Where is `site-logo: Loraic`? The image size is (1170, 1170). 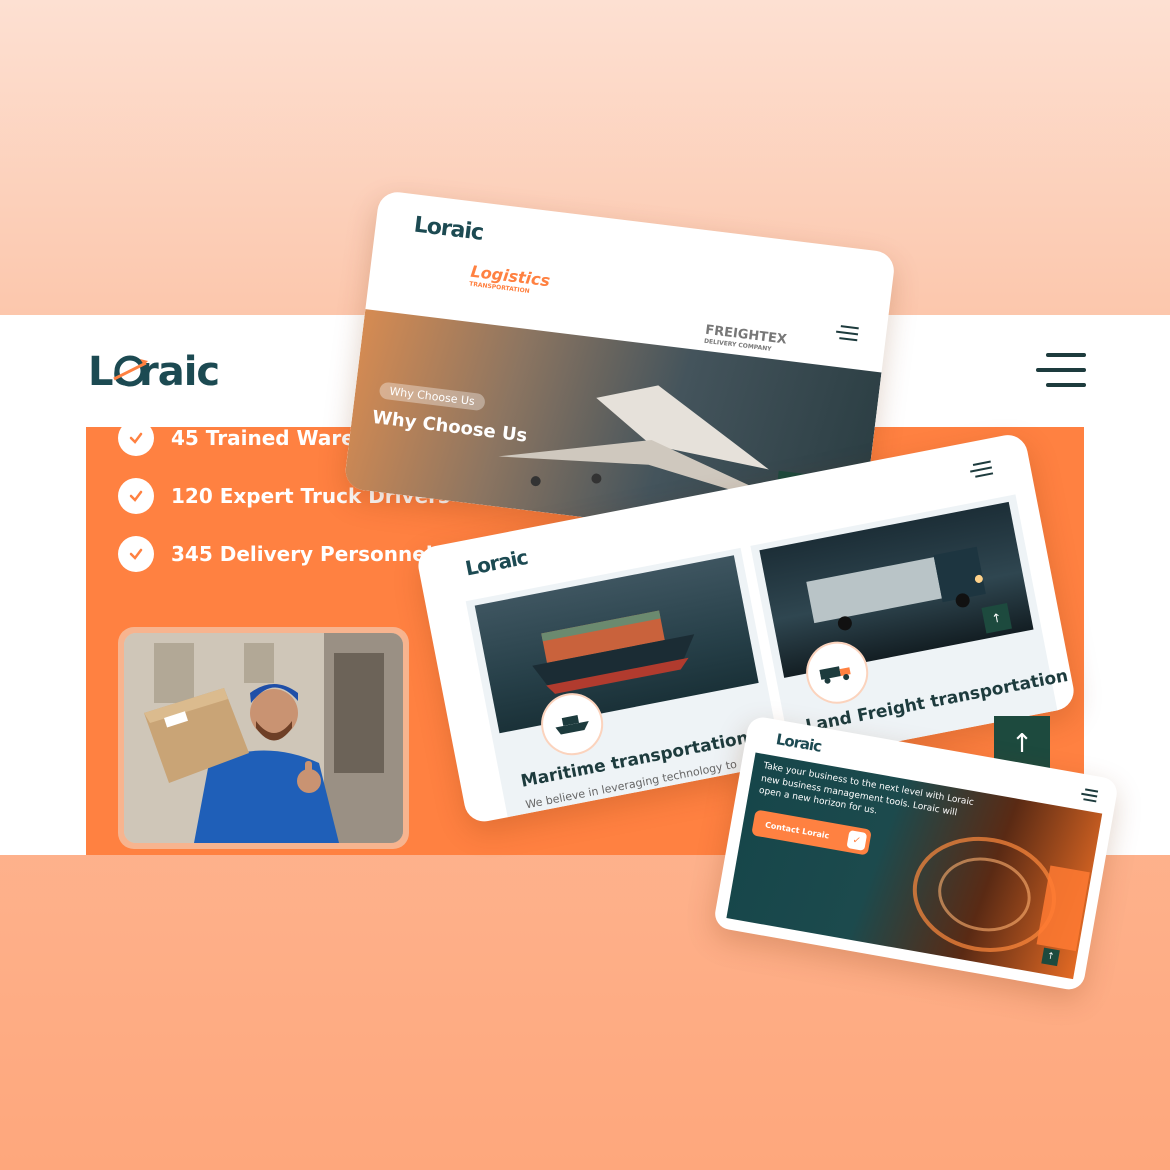 site-logo: Loraic is located at coordinates (154, 372).